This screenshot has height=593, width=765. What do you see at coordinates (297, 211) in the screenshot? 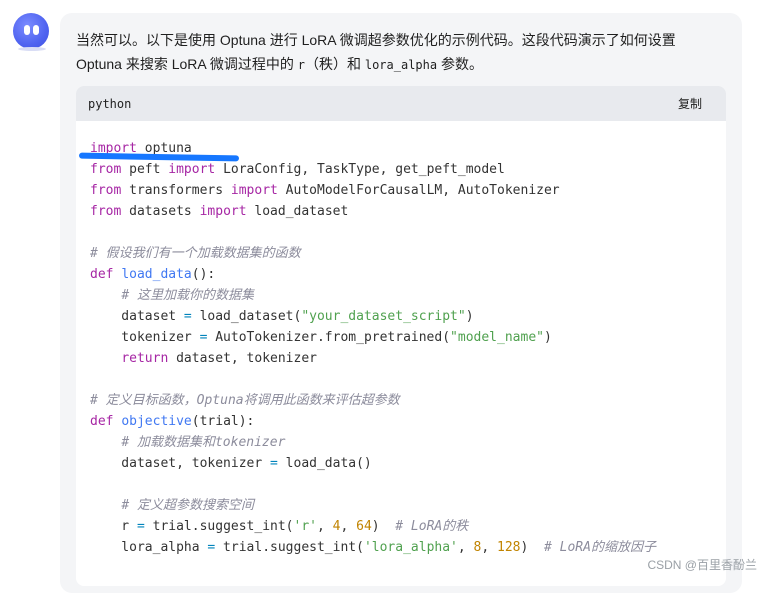
I see `code-token: load_dataset` at bounding box center [297, 211].